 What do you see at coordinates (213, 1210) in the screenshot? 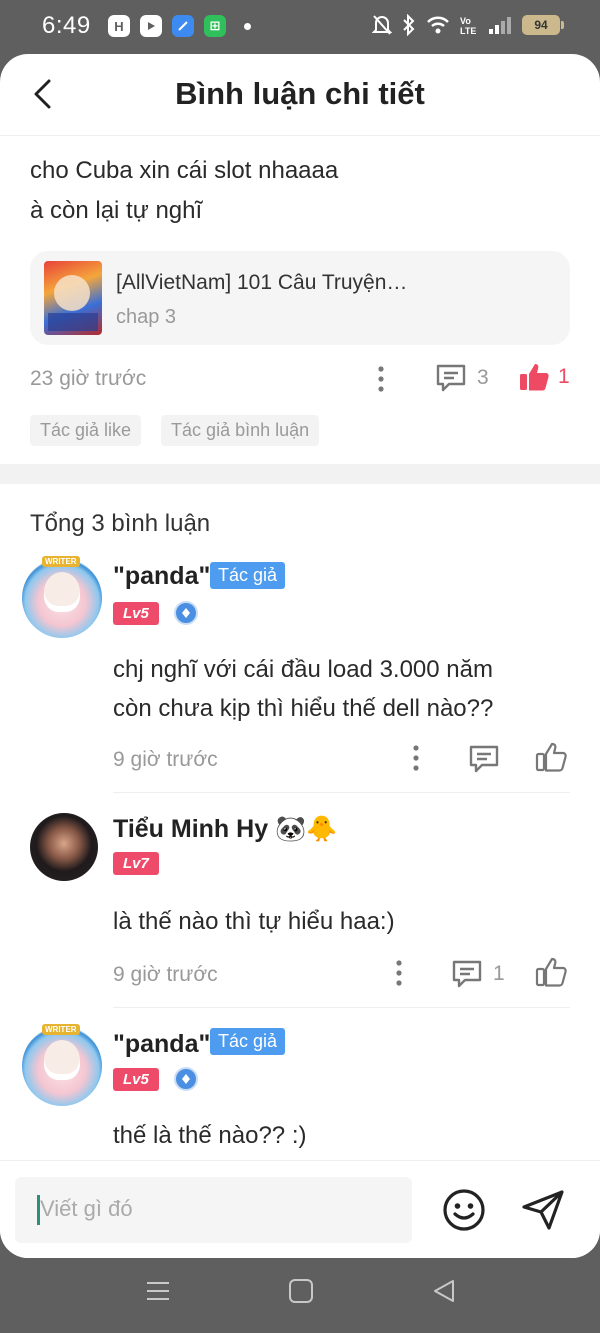
I see `comment-input: Viết gì đó` at bounding box center [213, 1210].